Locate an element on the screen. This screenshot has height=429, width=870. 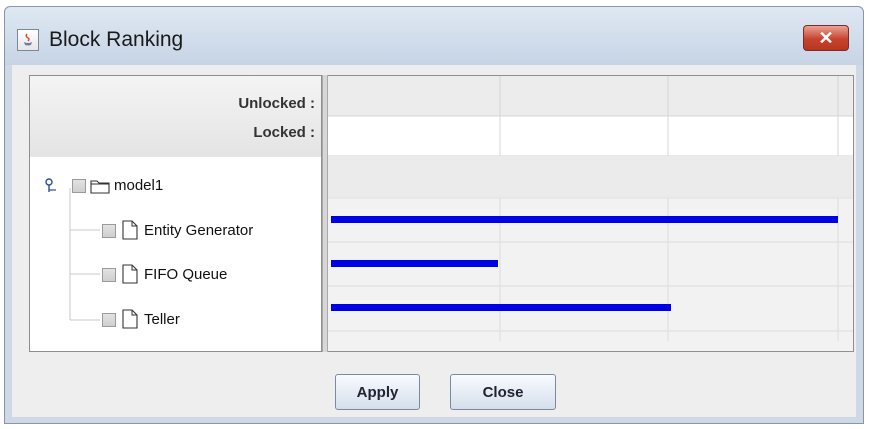
apply-button: Apply is located at coordinates (377, 392).